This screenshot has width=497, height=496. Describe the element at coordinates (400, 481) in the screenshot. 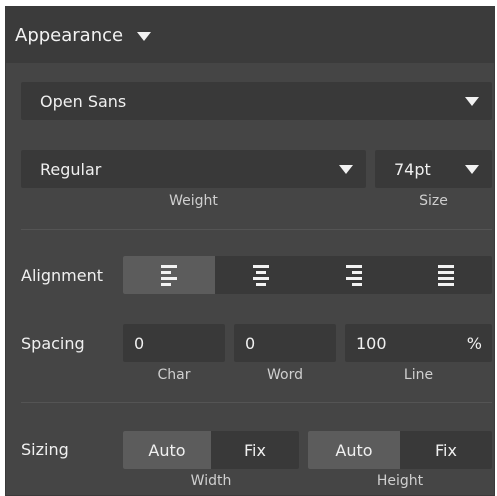

I see `height-caption: Height` at that location.